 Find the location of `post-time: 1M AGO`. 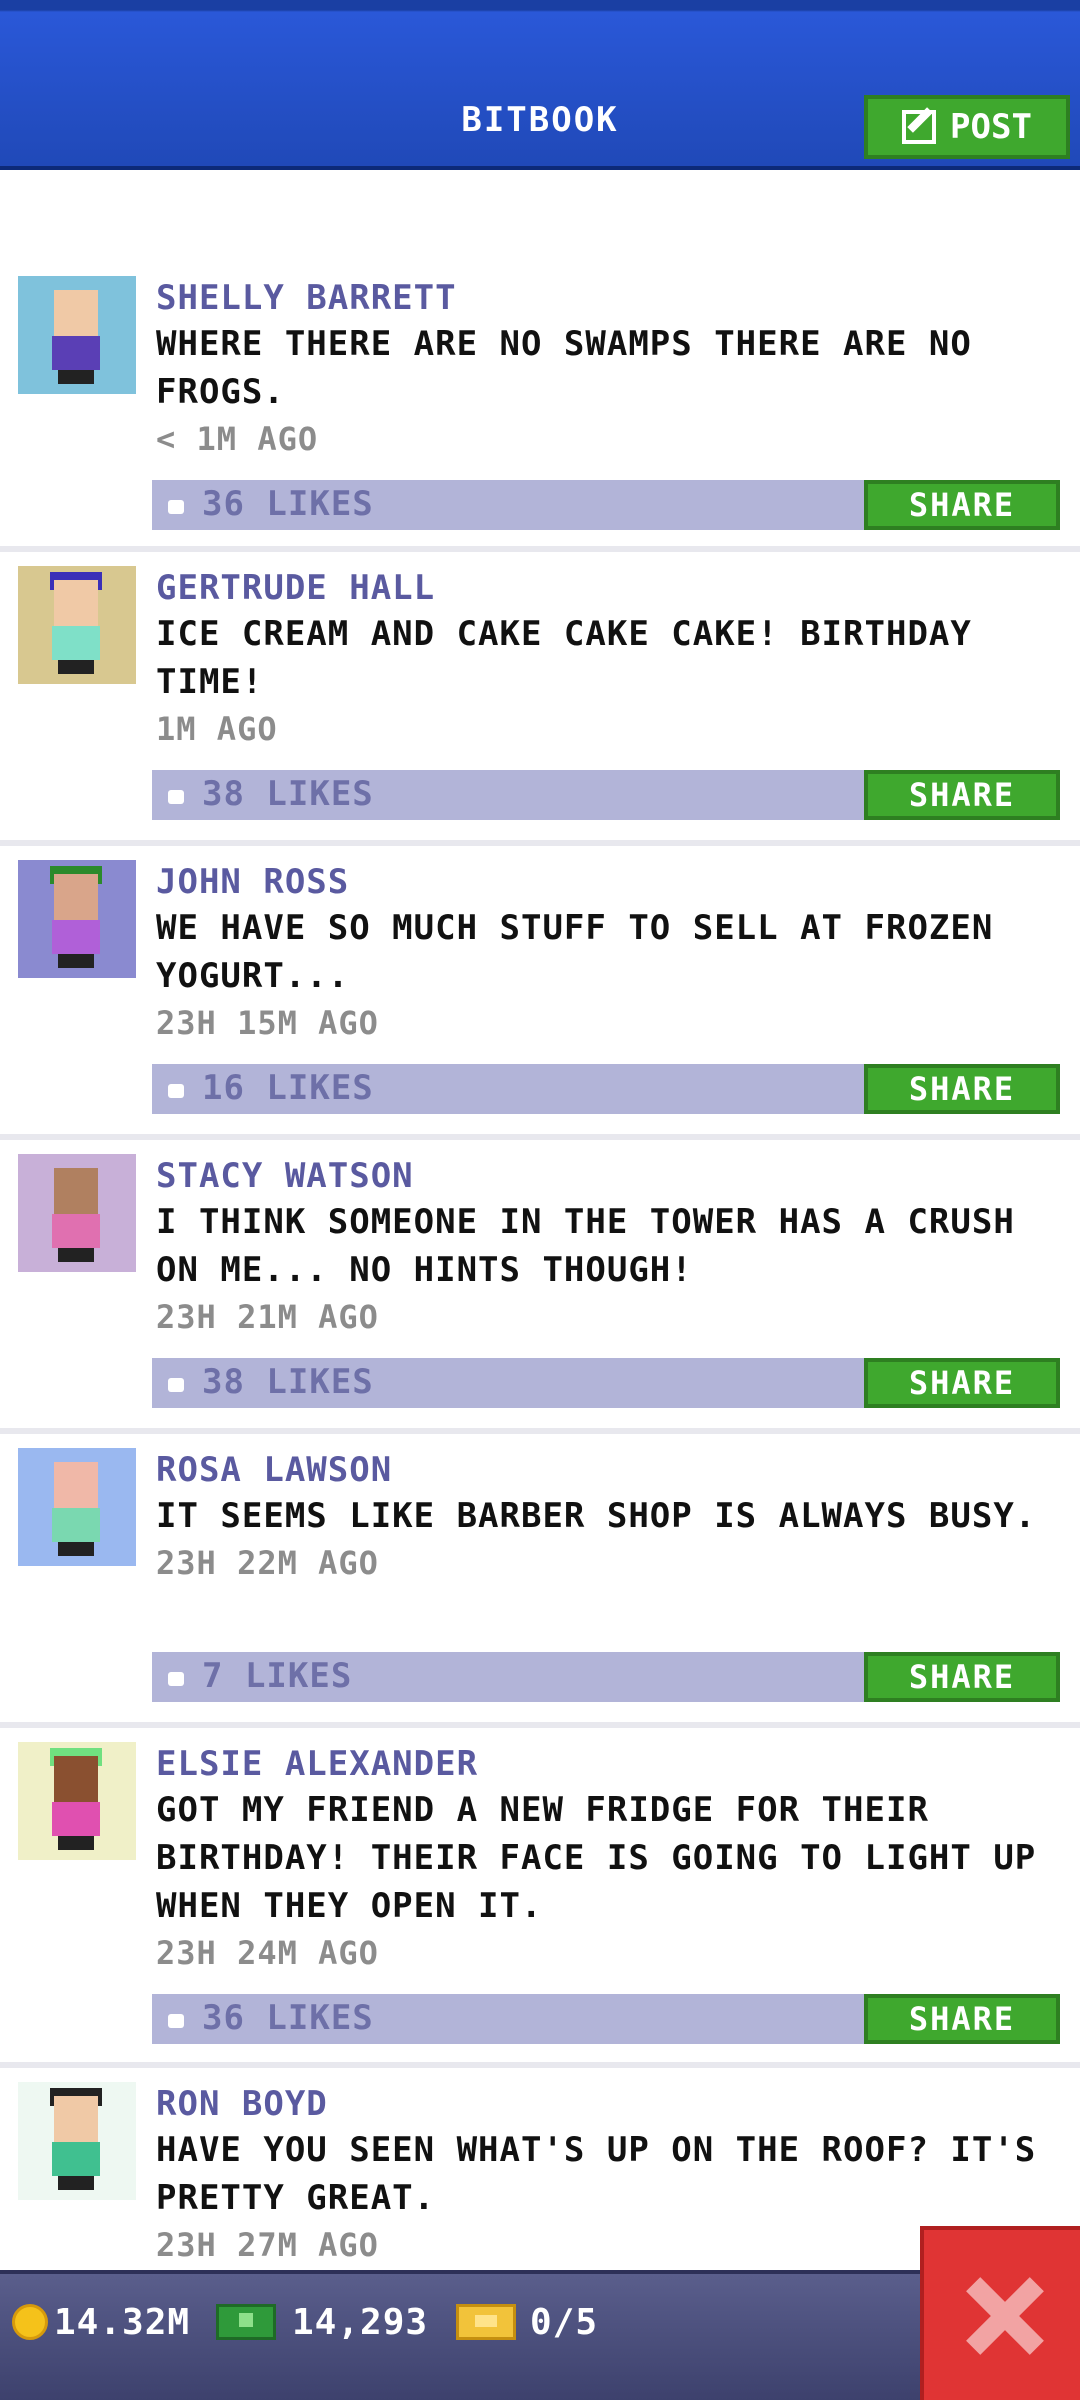

post-time: 1M AGO is located at coordinates (217, 729).